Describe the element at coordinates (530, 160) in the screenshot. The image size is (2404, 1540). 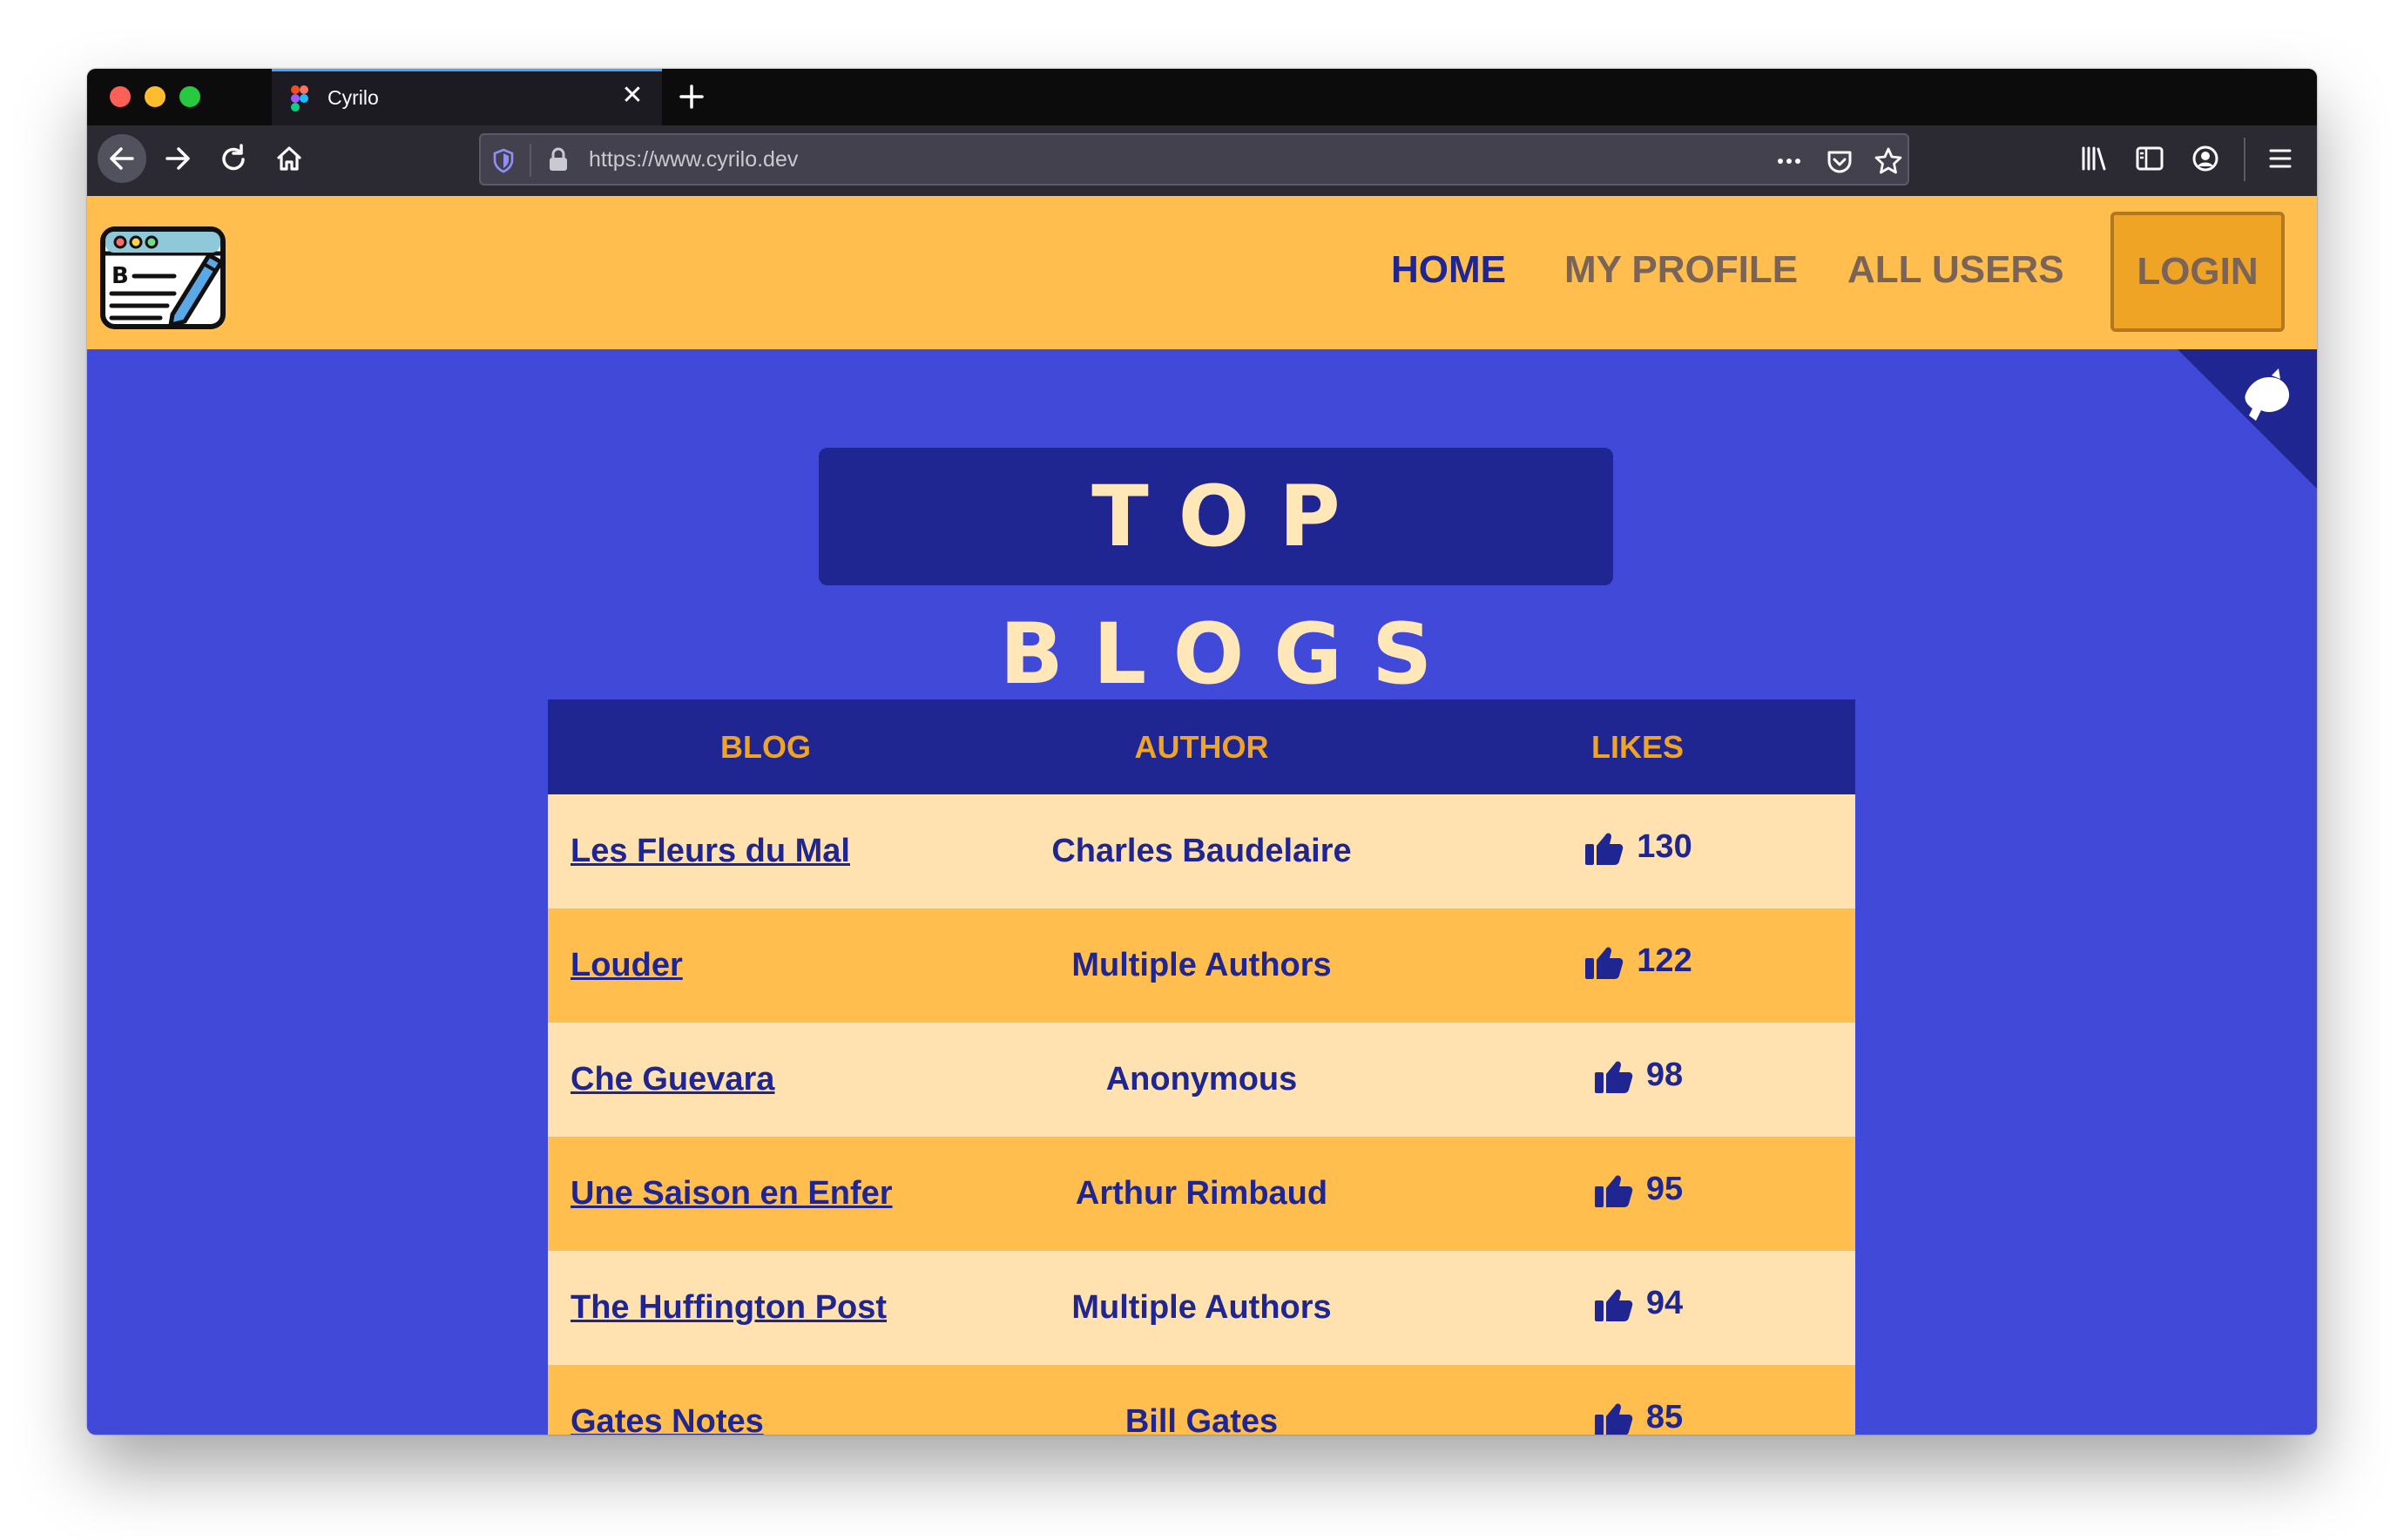
I see `url-divider` at that location.